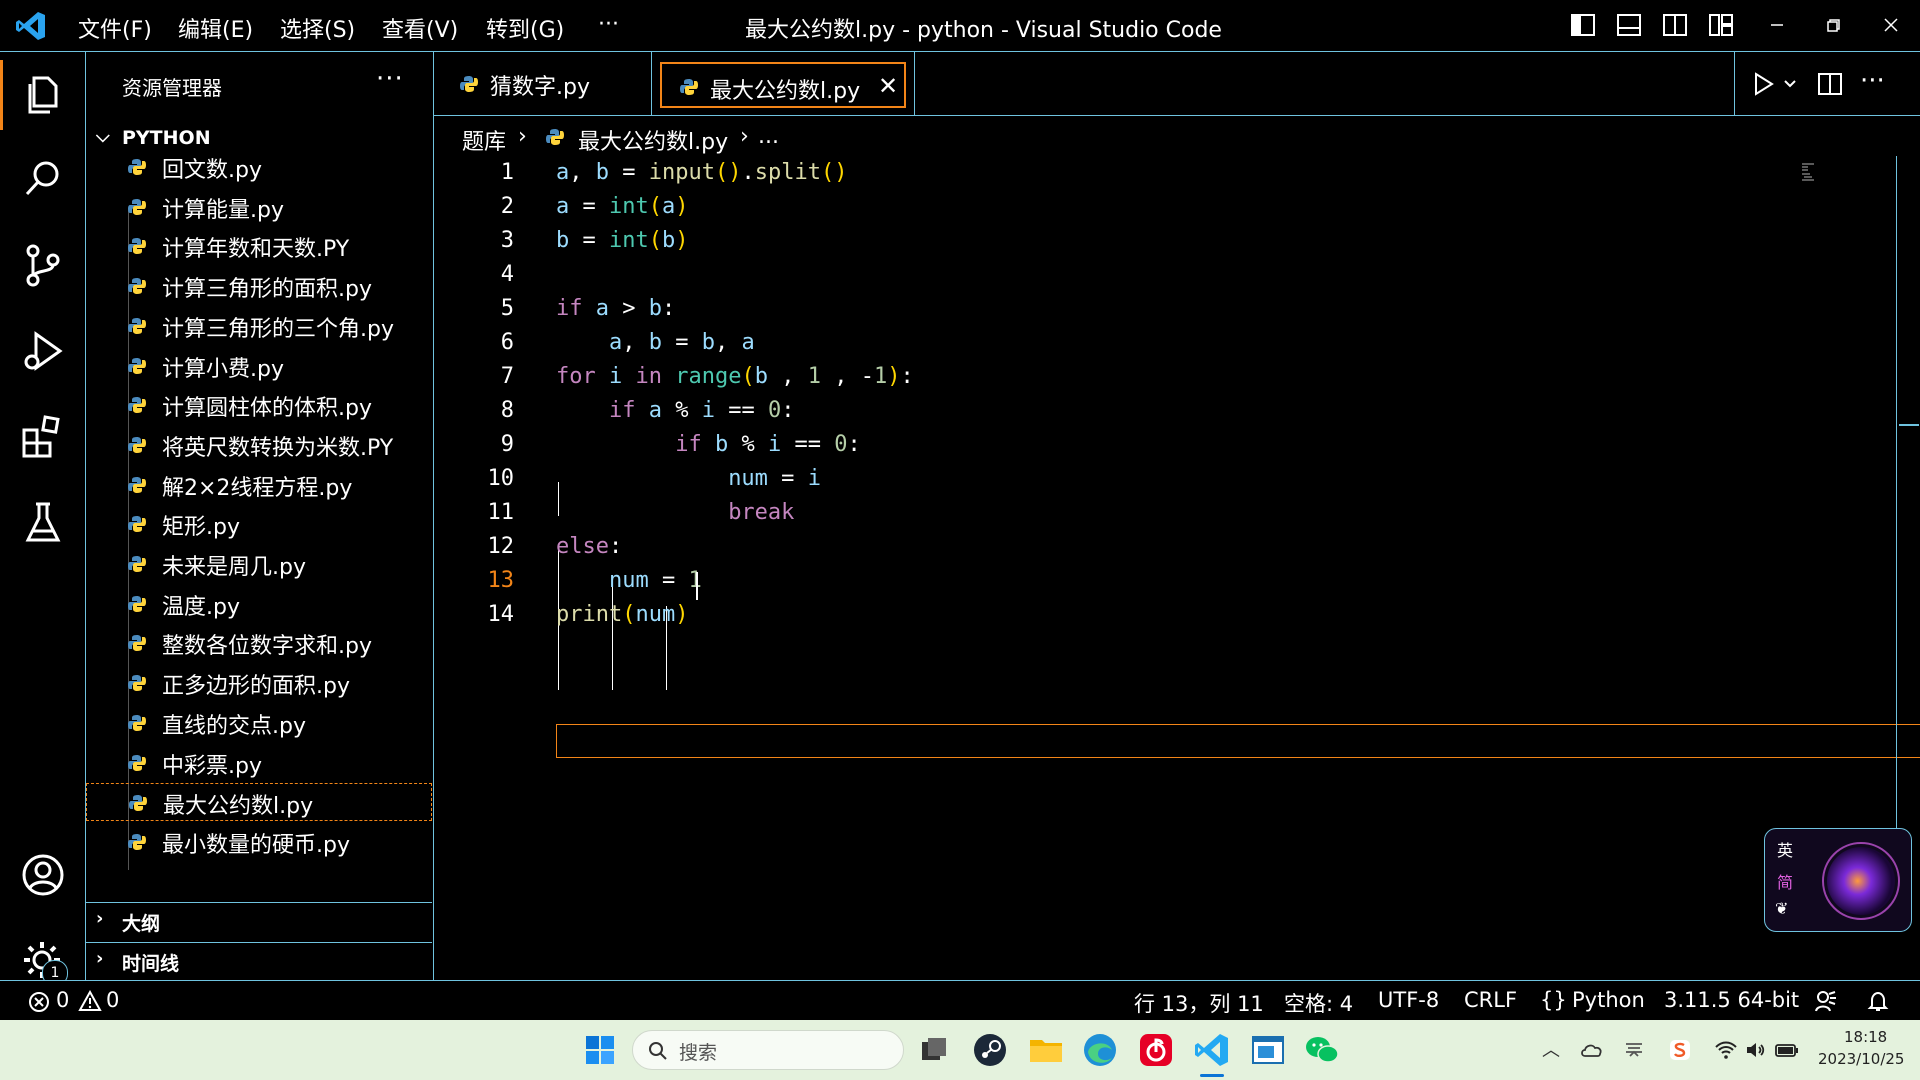 Image resolution: width=1920 pixels, height=1080 pixels. What do you see at coordinates (1764, 84) in the screenshot?
I see `run-file-icon` at bounding box center [1764, 84].